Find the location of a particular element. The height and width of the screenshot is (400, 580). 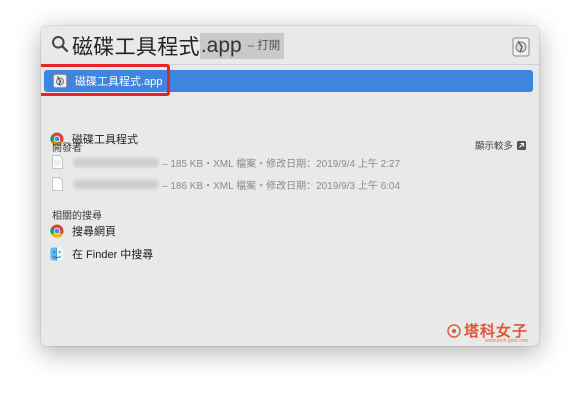

finder-icon is located at coordinates (57, 254).